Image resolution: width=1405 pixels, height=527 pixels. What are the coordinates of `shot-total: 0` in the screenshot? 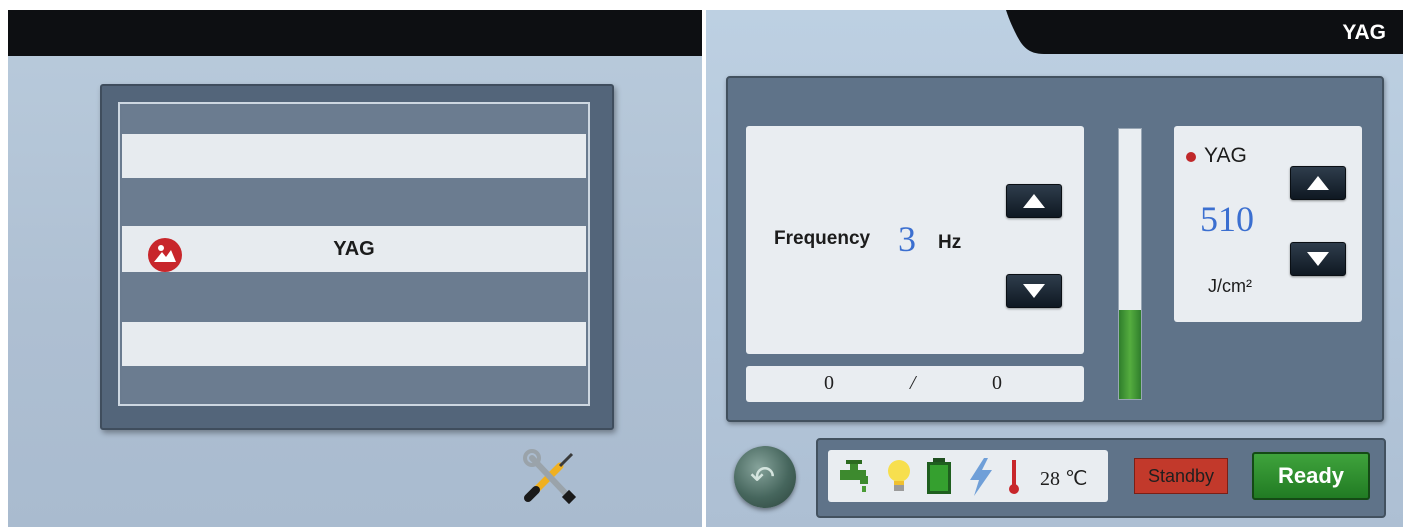 It's located at (997, 383).